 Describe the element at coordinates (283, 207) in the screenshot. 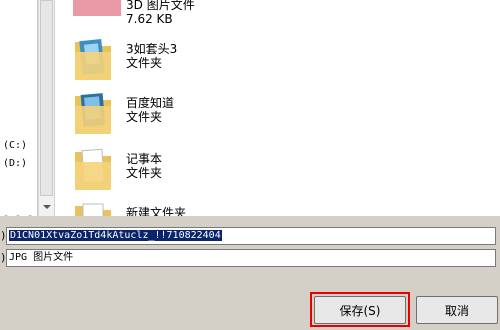

I see `list-item: 新建文件夹 文件夹` at that location.